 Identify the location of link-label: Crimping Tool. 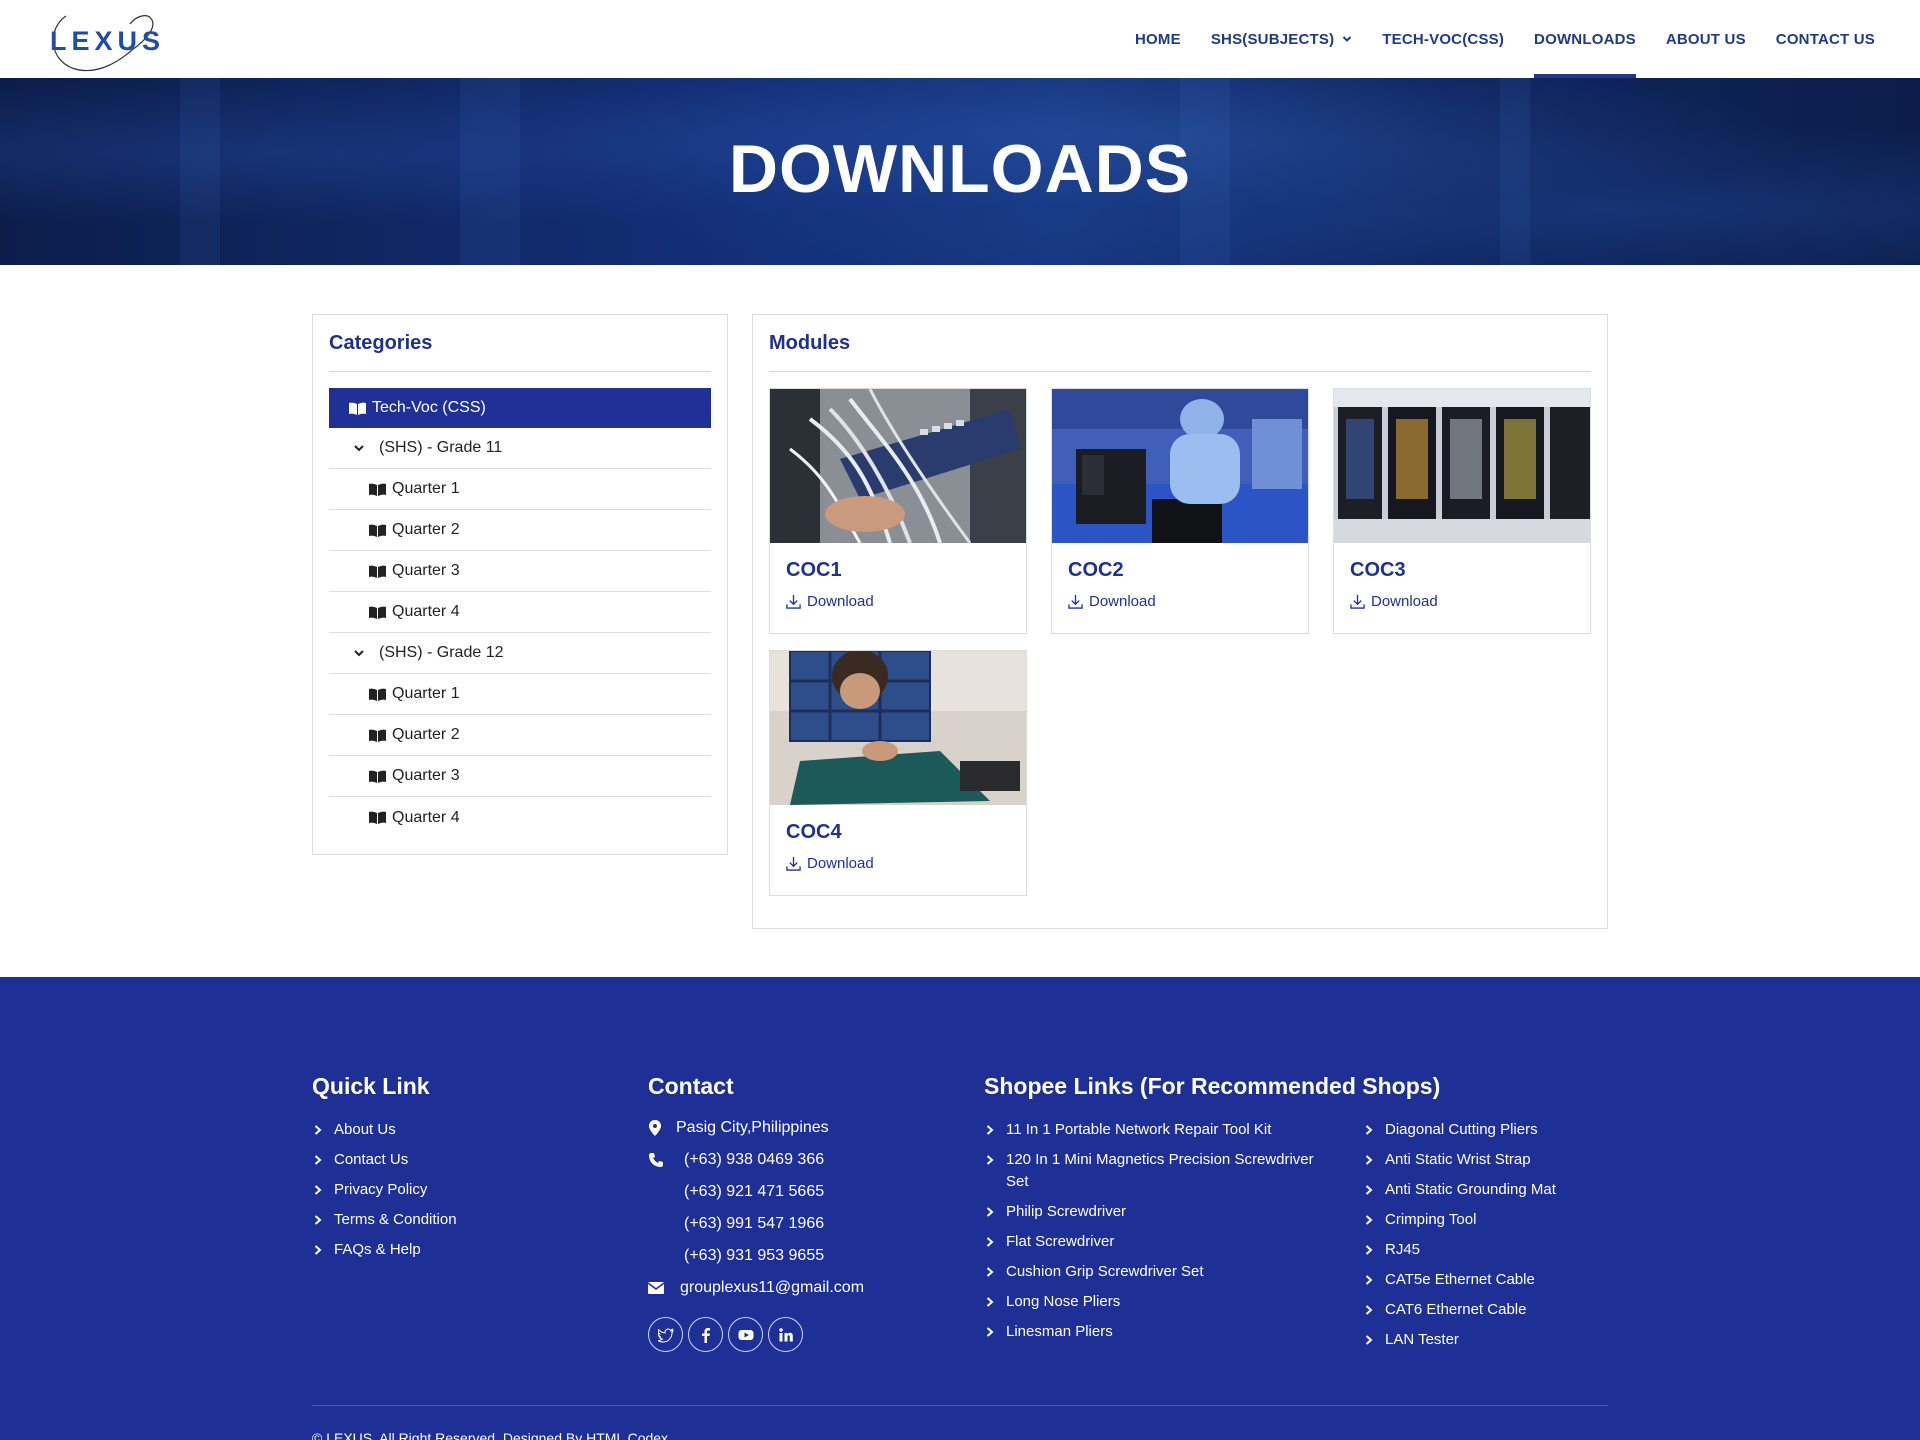
(1431, 1219).